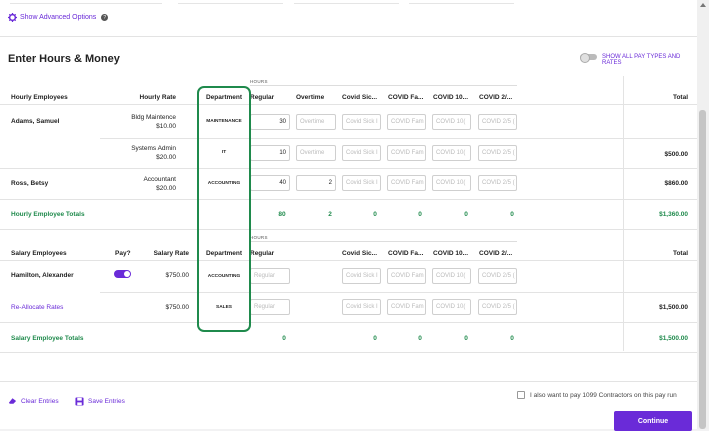  Describe the element at coordinates (673, 338) in the screenshot. I see `salary-grand-total: $1,500.00` at that location.